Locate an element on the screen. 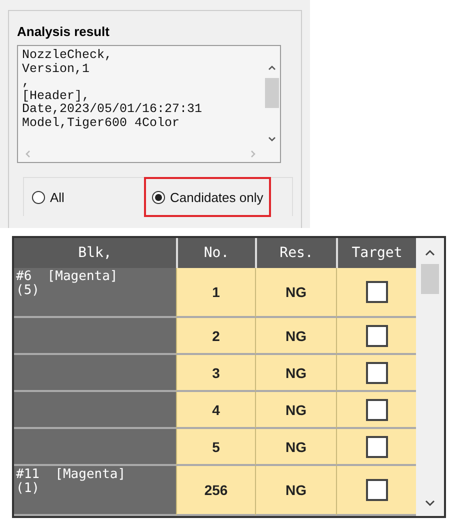 This screenshot has width=450, height=523. table-cell: 2 is located at coordinates (215, 336).